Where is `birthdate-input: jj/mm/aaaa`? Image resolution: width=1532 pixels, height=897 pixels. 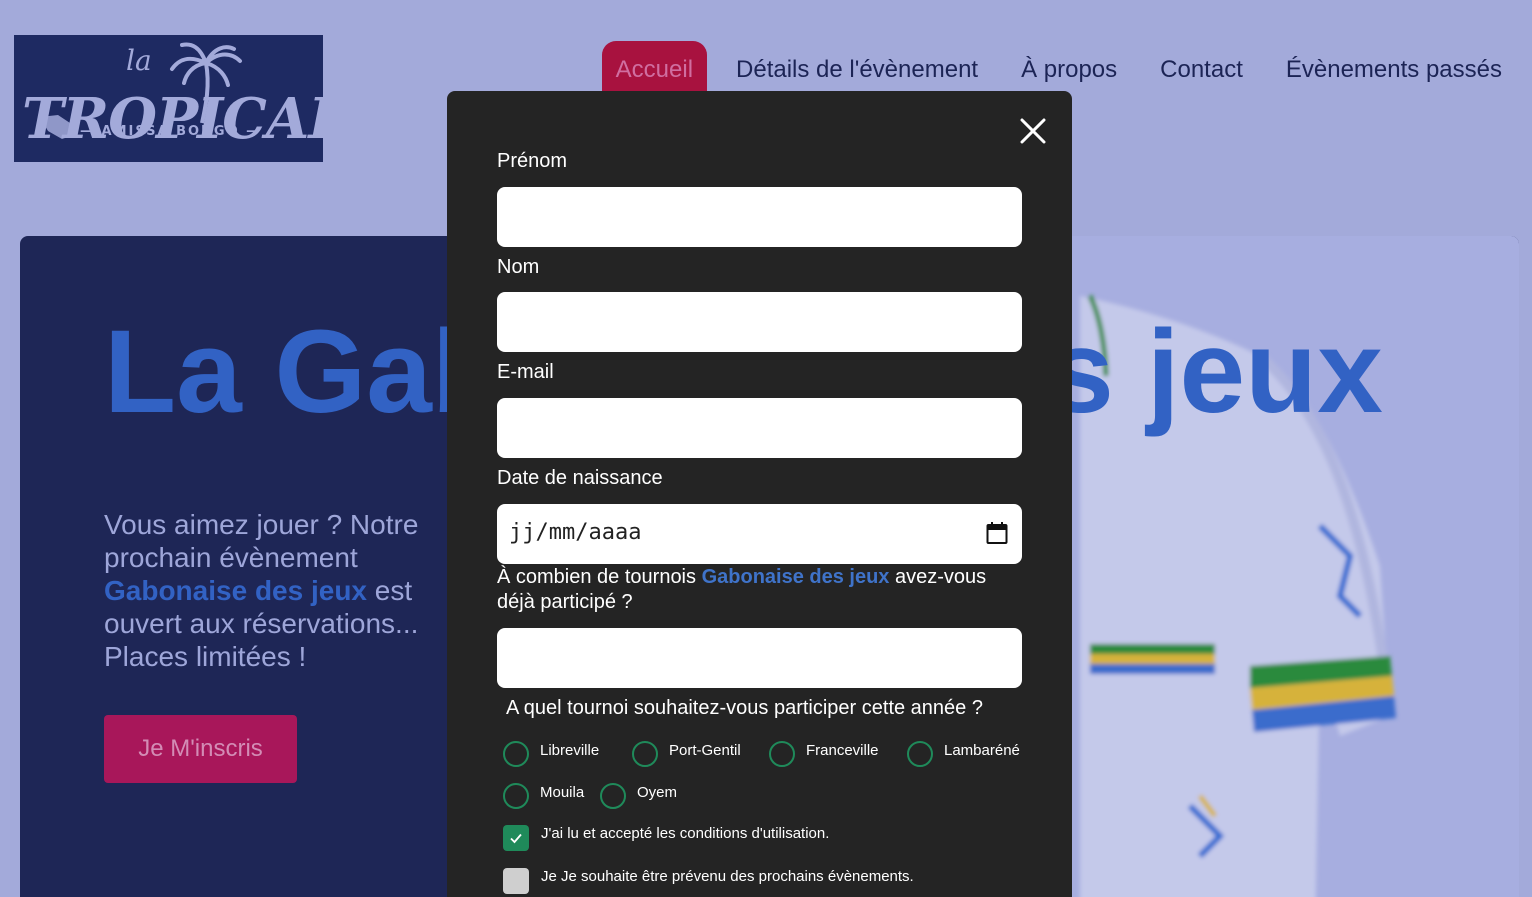
birthdate-input: jj/mm/aaaa is located at coordinates (759, 534).